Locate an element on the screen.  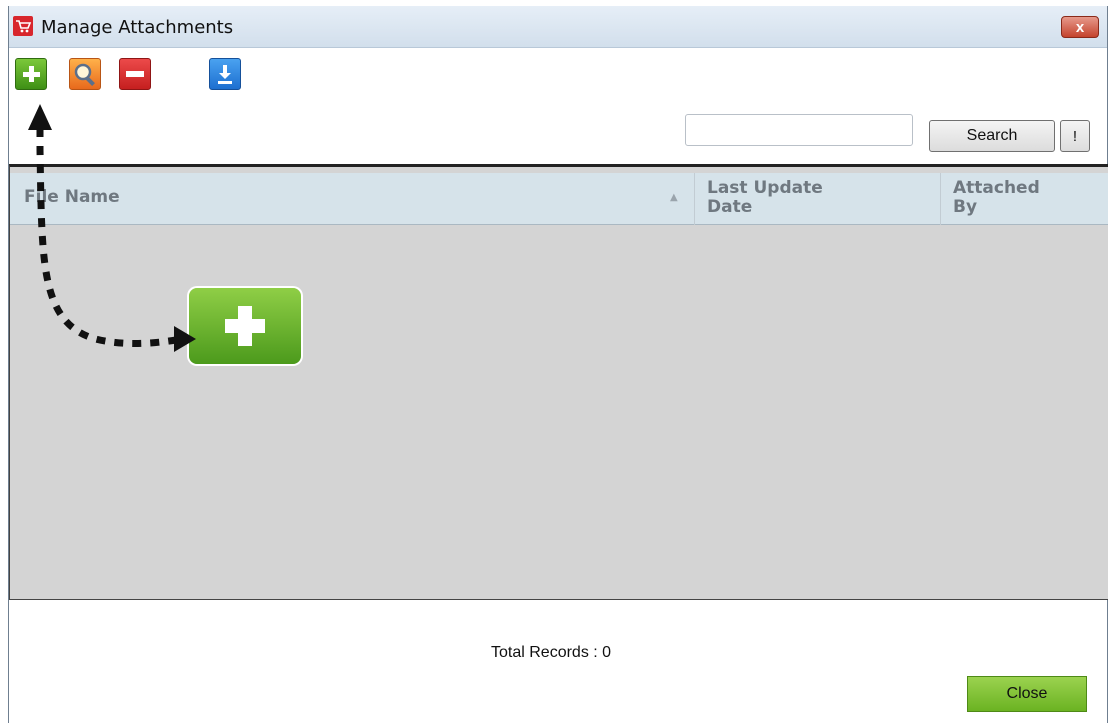
download-icon is located at coordinates (225, 74).